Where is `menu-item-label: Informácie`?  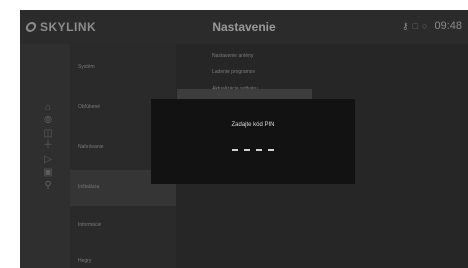
menu-item-label: Informácie is located at coordinates (90, 225).